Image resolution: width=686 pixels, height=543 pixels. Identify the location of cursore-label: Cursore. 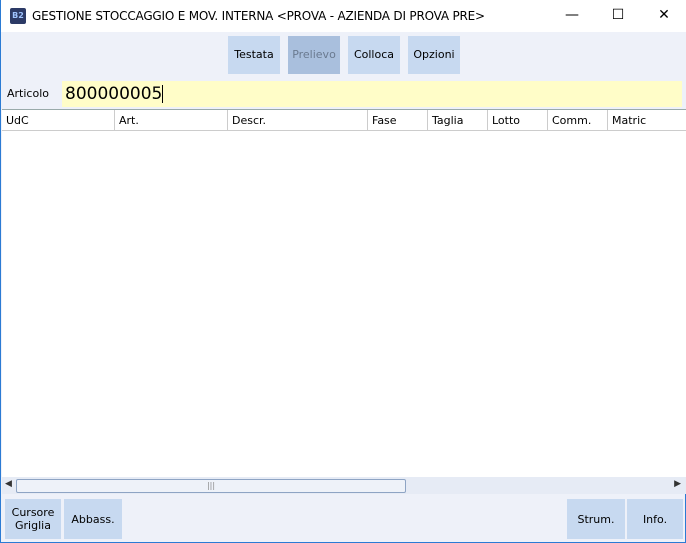
(33, 512).